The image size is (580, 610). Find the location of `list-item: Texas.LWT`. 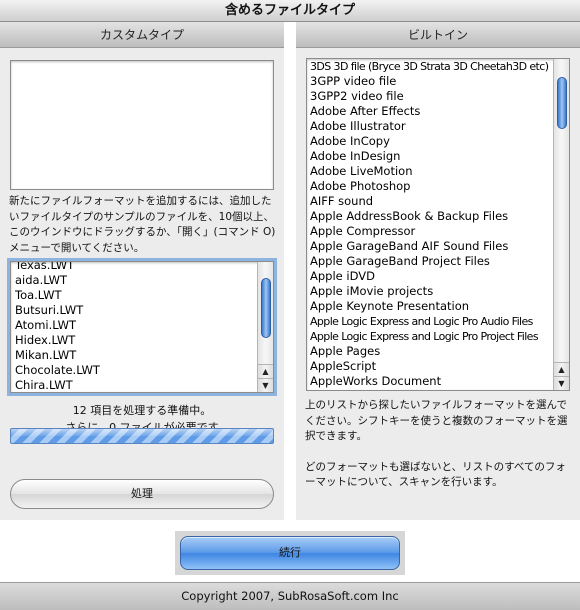

list-item: Texas.LWT is located at coordinates (134, 267).